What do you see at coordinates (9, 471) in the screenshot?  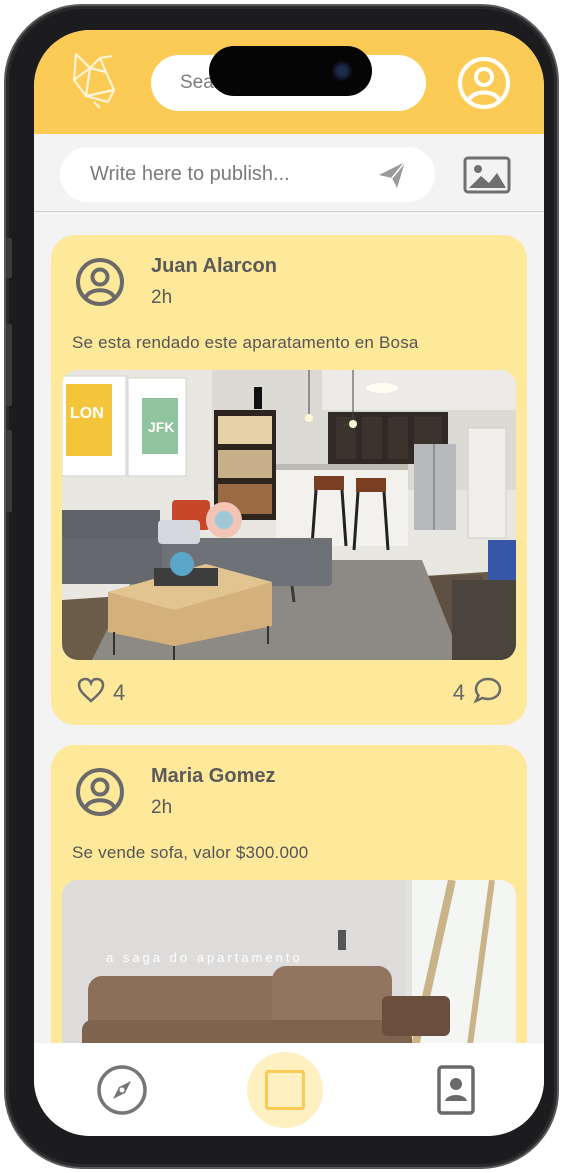 I see `volume-down-button` at bounding box center [9, 471].